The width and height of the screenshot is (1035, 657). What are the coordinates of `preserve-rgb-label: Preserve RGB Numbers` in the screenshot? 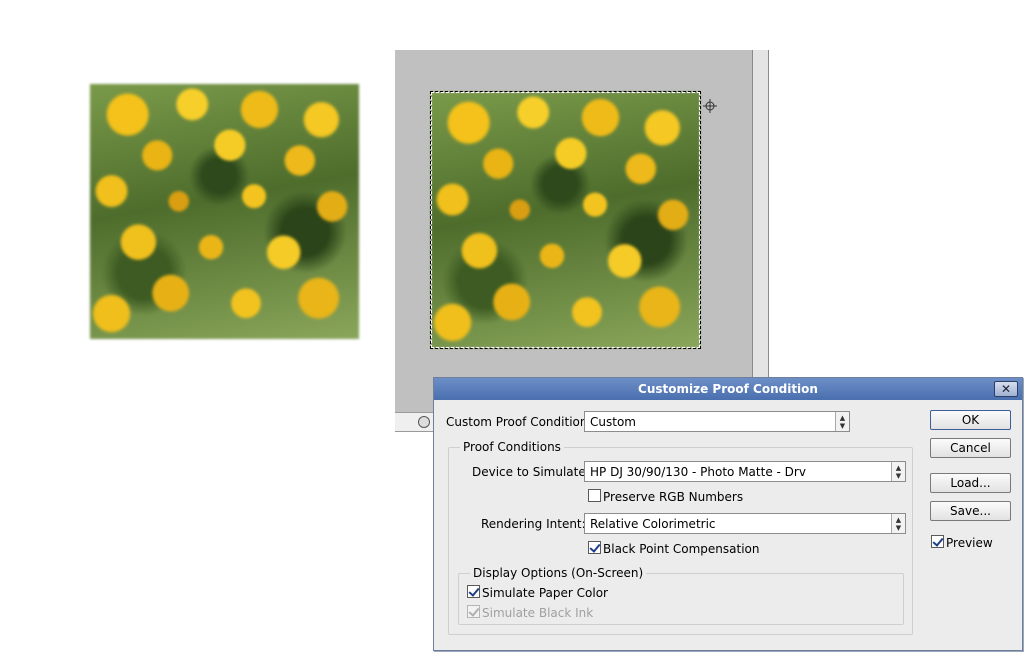 It's located at (673, 497).